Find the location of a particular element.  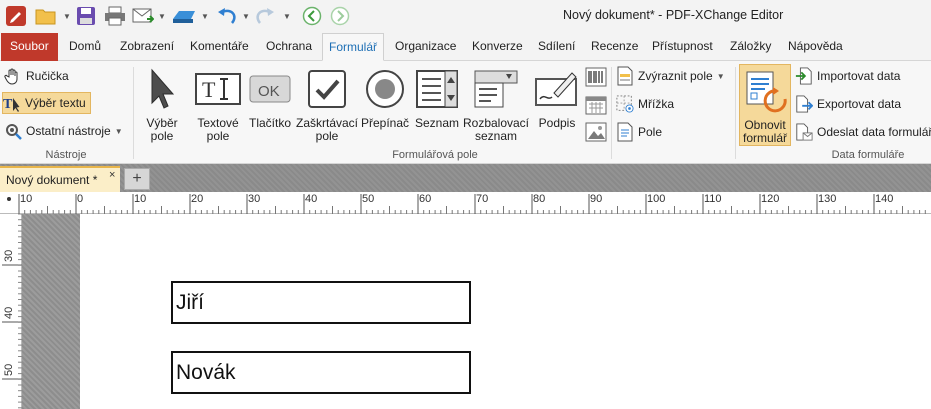

highlight-document-icon is located at coordinates (625, 76).